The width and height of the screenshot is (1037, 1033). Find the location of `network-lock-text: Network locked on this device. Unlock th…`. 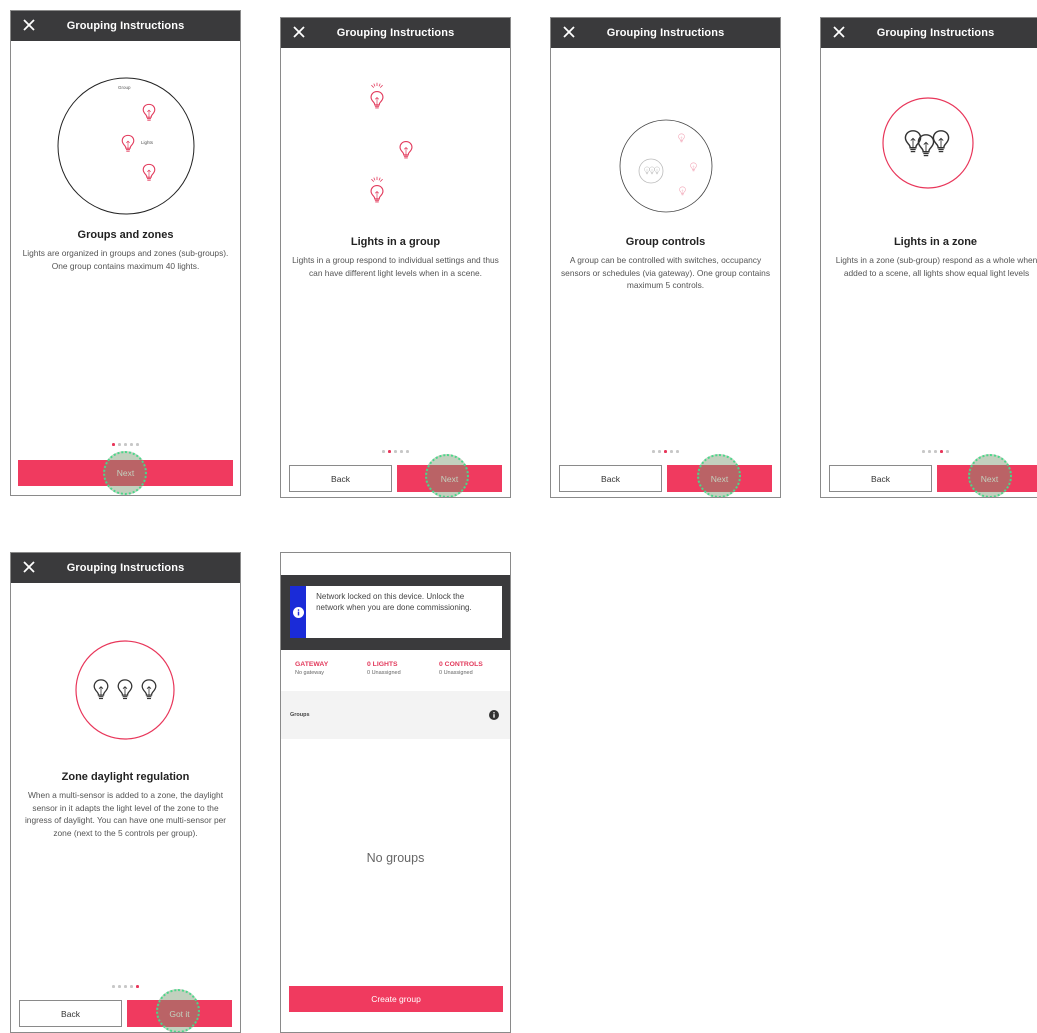

network-lock-text: Network locked on this device. Unlock th… is located at coordinates (394, 602).